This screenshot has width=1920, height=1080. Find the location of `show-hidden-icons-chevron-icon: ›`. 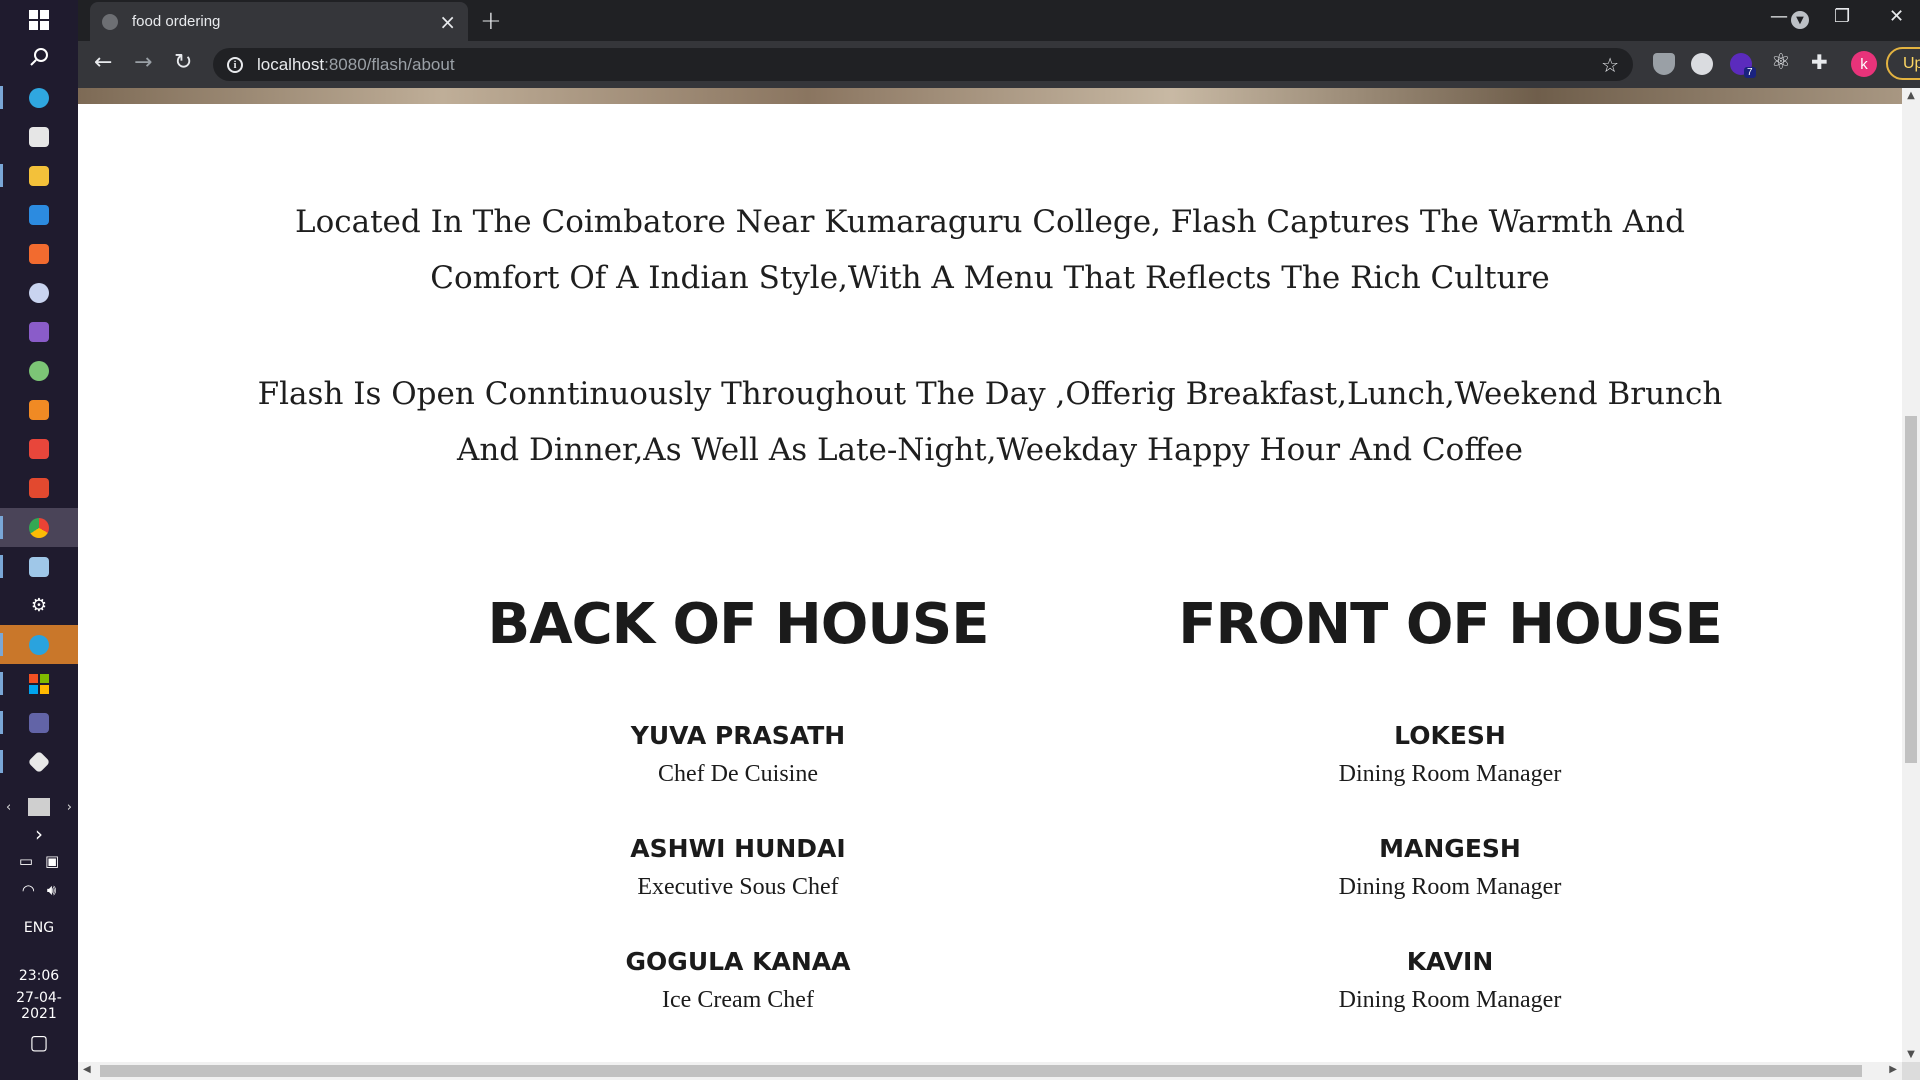

show-hidden-icons-chevron-icon: › is located at coordinates (39, 834).